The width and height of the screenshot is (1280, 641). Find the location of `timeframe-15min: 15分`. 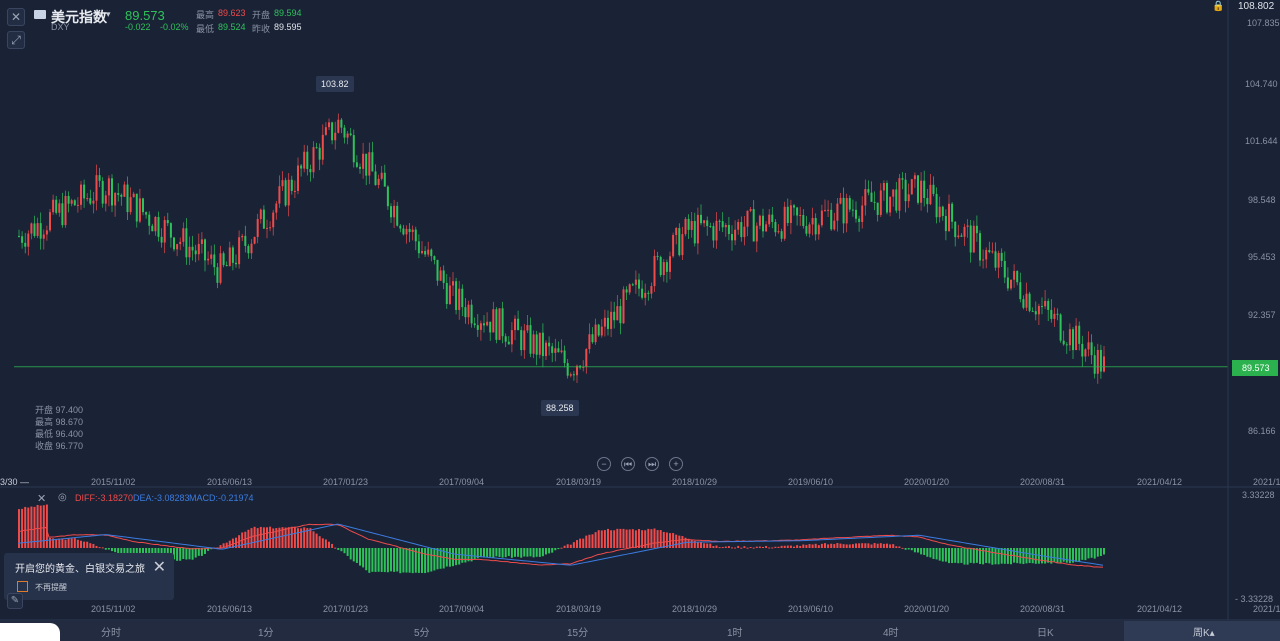

timeframe-15min: 15分 is located at coordinates (577, 631).